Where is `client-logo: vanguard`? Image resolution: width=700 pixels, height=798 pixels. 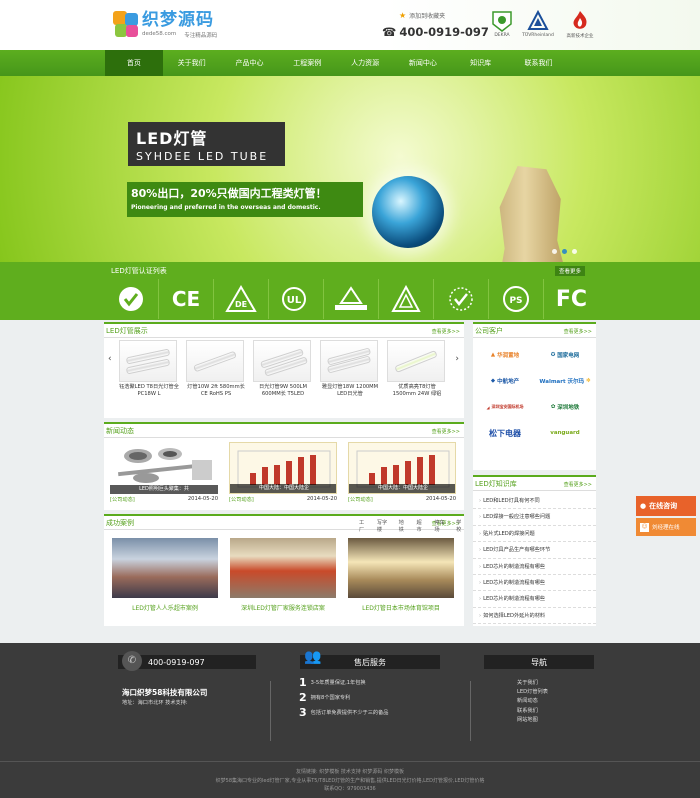
client-logo: vanguard is located at coordinates (565, 433).